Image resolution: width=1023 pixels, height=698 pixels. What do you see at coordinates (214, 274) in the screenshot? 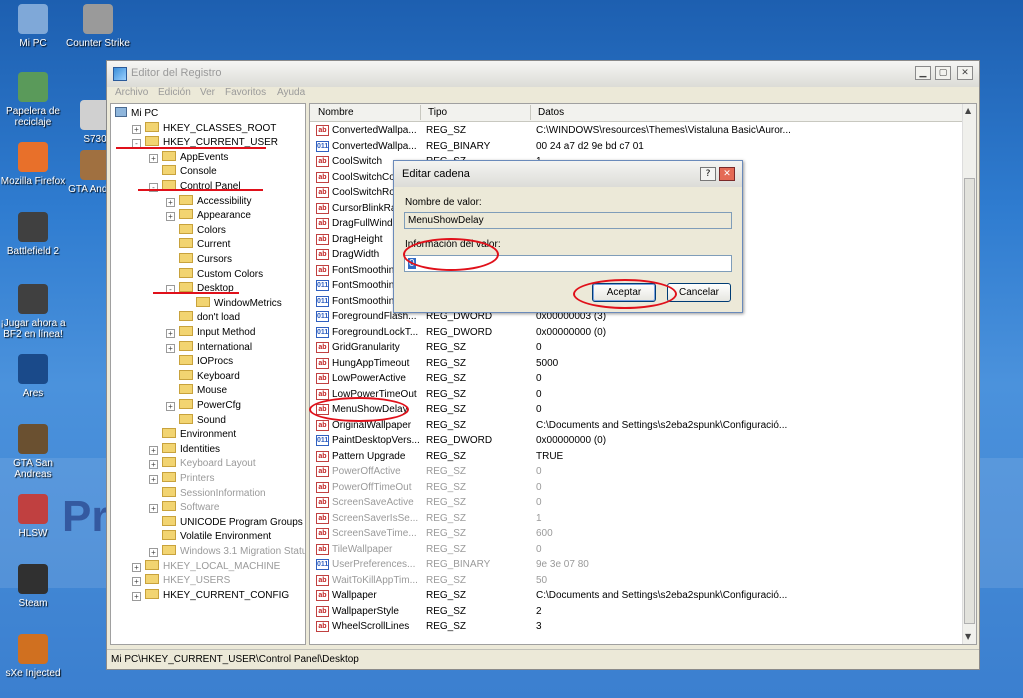
I see `tree-item: Custom Colors` at bounding box center [214, 274].